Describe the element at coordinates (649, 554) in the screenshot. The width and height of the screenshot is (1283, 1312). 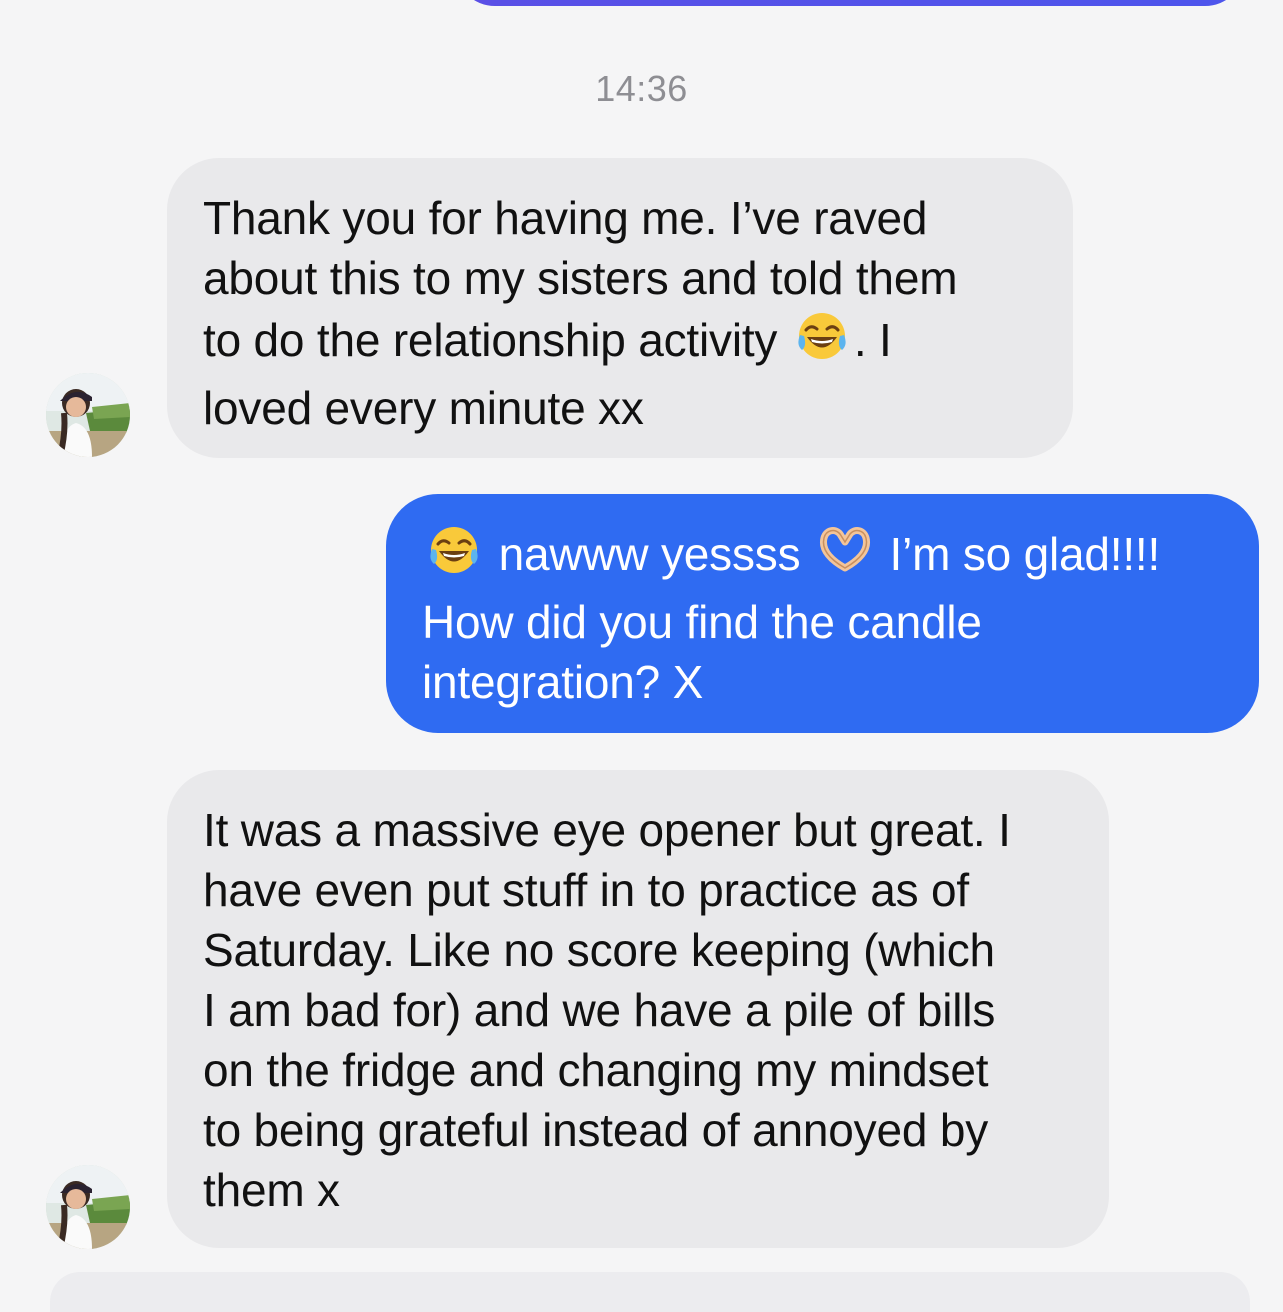
I see `message-text: nawww yessss` at that location.